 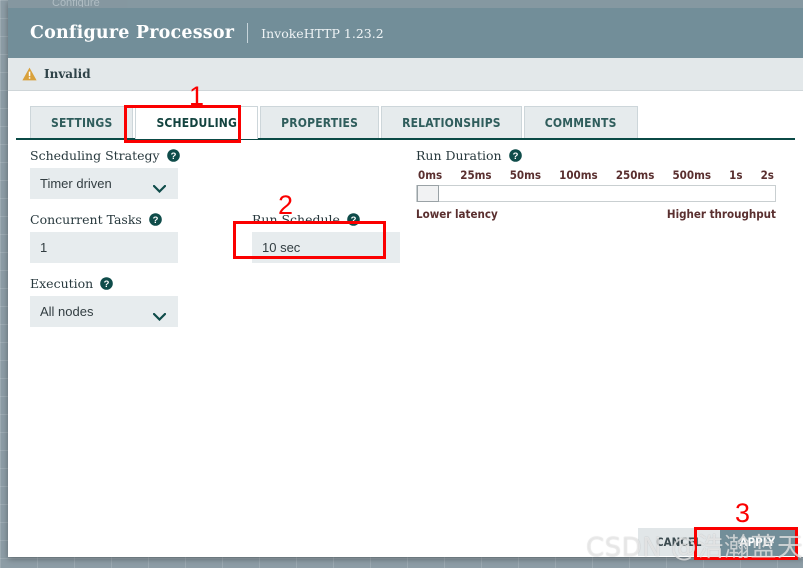 What do you see at coordinates (405, 4) in the screenshot?
I see `clipped-top-strip: Configure` at bounding box center [405, 4].